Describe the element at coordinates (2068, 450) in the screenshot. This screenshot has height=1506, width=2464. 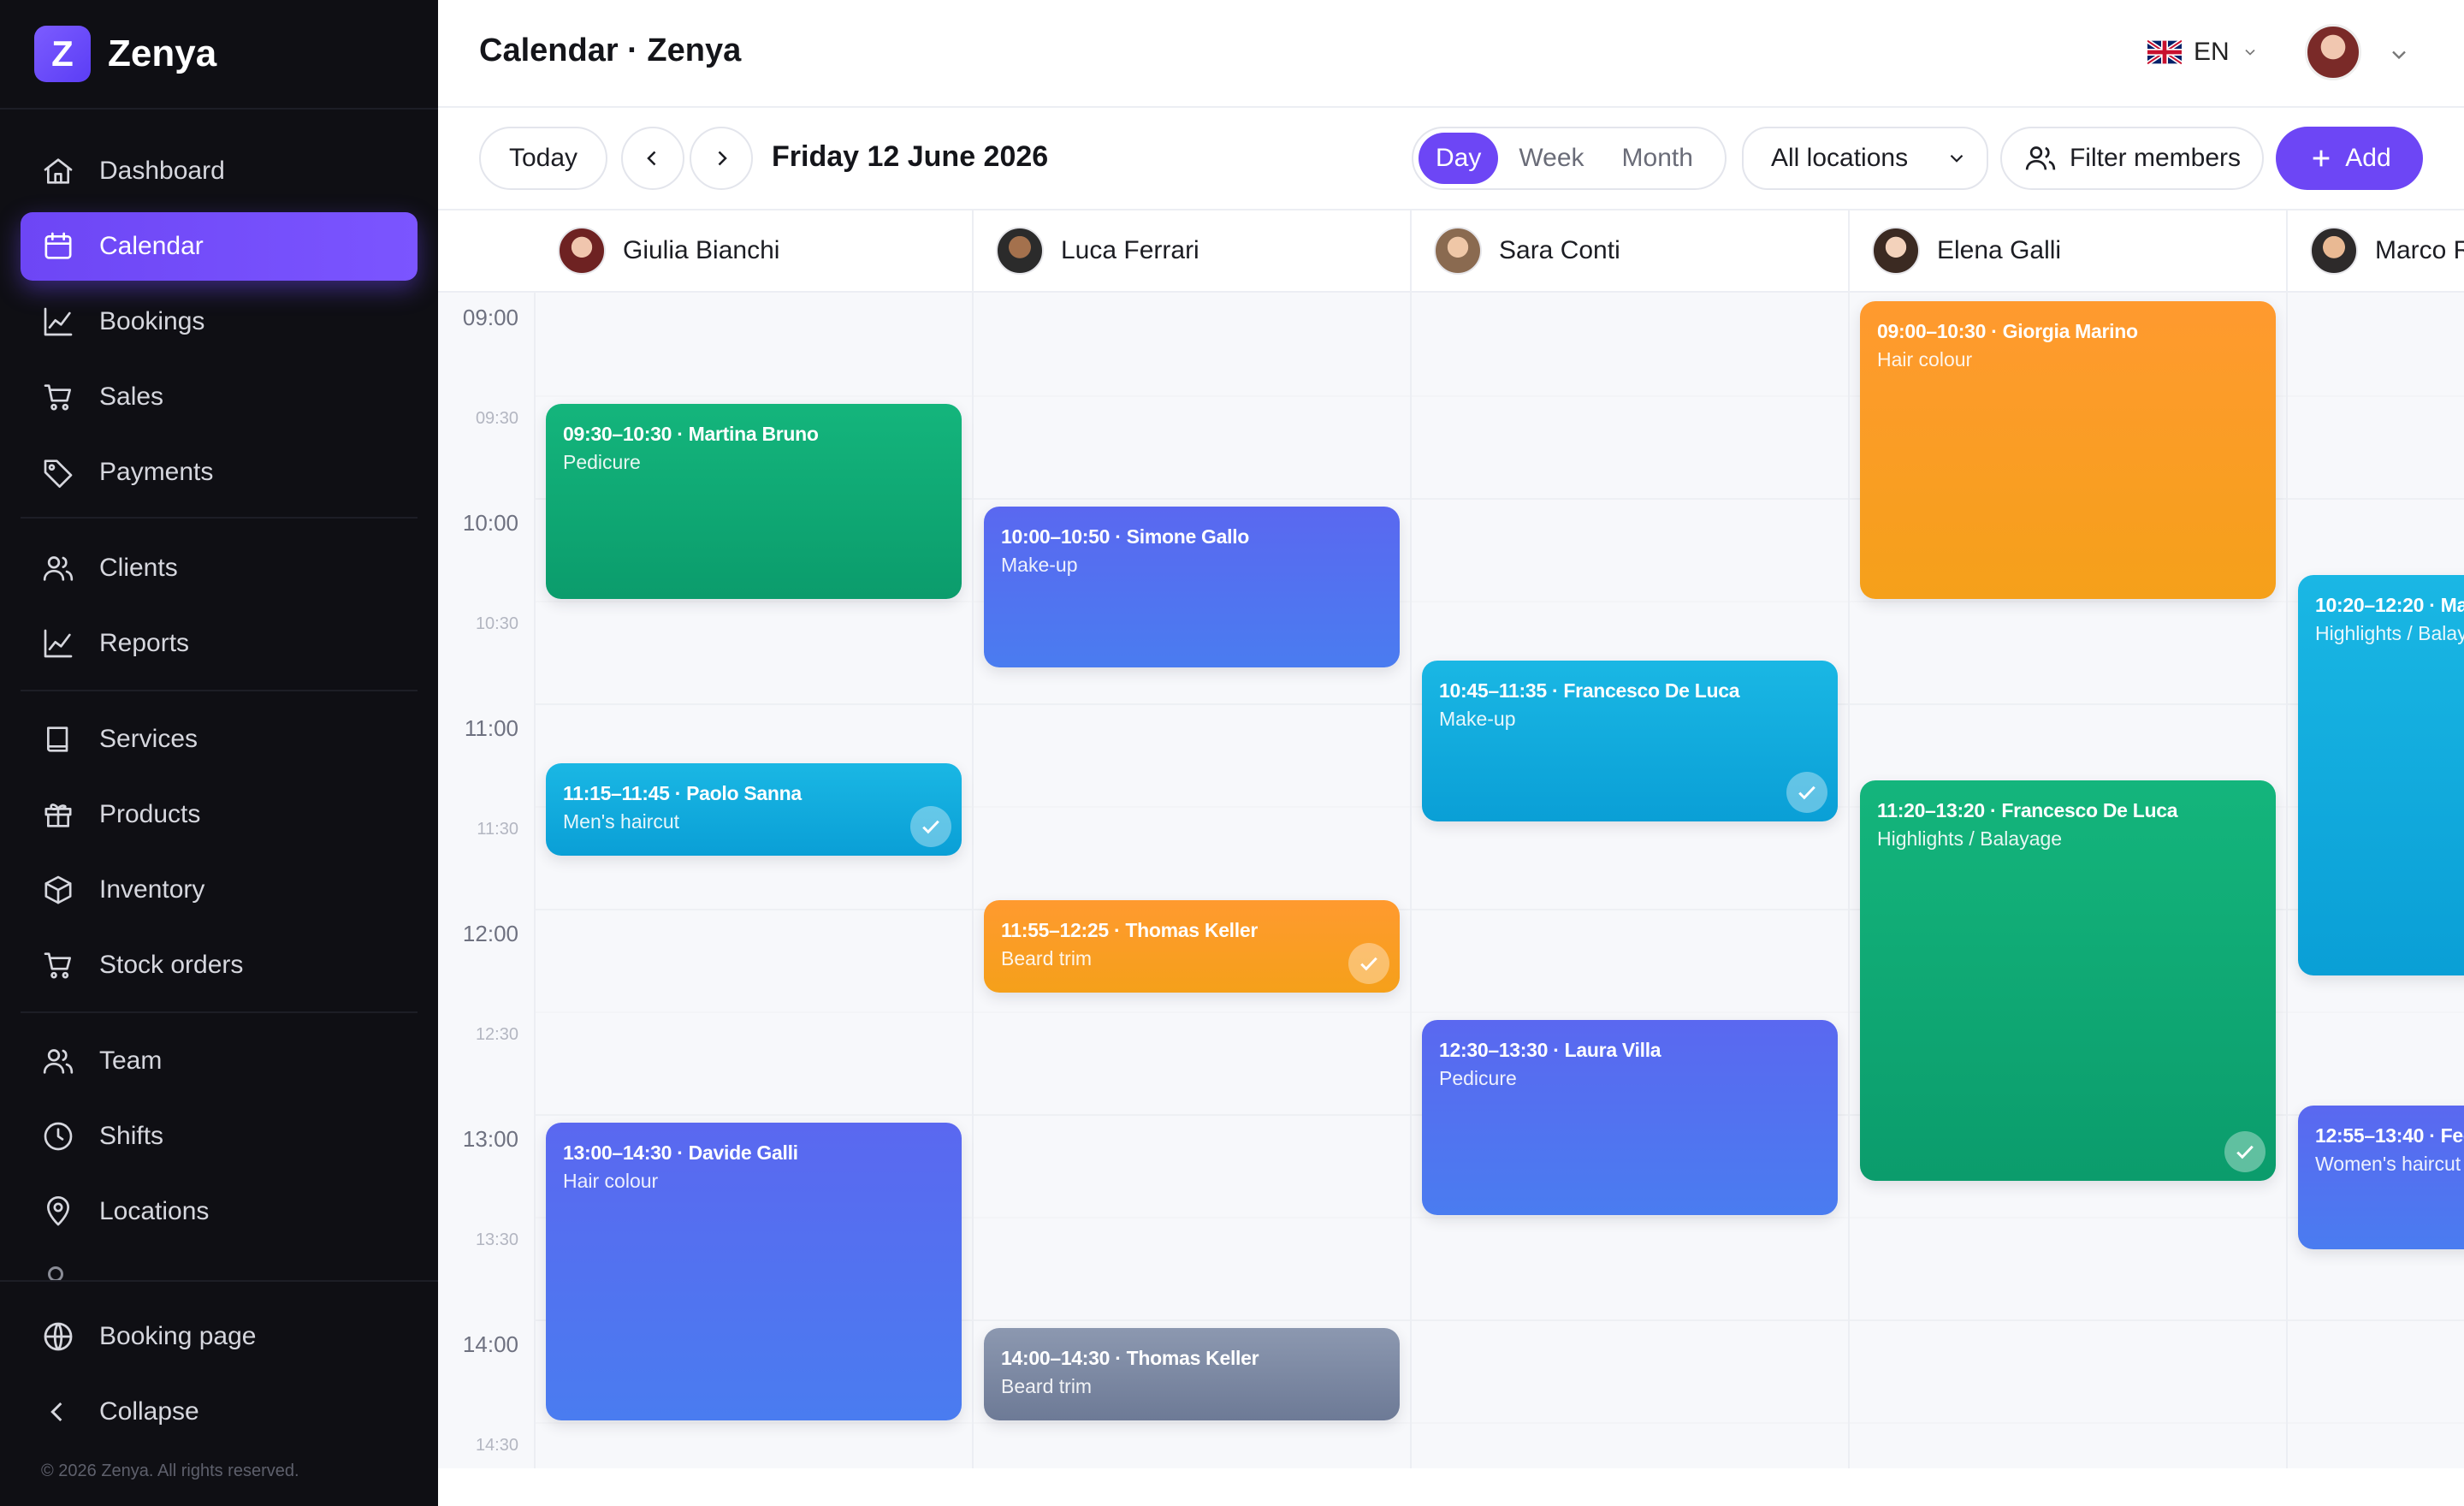
I see `appointment-card: 09:00–10:30 · Giorgia Marino Hair colour` at that location.